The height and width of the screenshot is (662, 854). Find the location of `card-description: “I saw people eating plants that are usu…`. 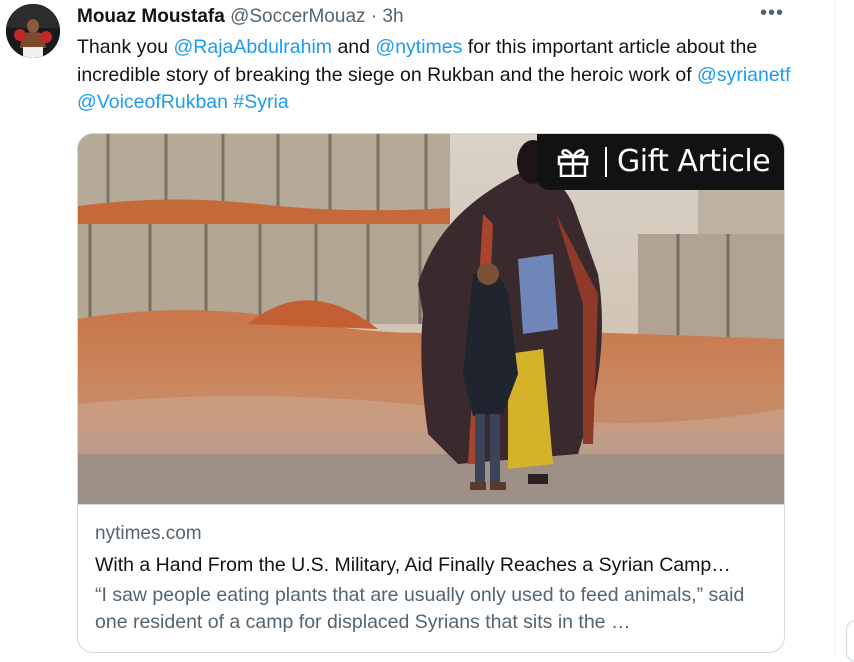

card-description: “I saw people eating plants that are usu… is located at coordinates (420, 608).